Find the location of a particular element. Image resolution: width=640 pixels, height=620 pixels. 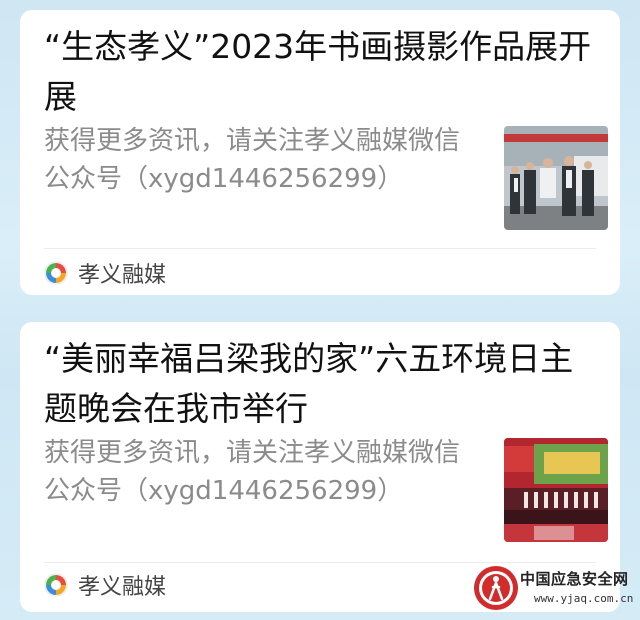

stage-performance-photo-icon is located at coordinates (556, 490).